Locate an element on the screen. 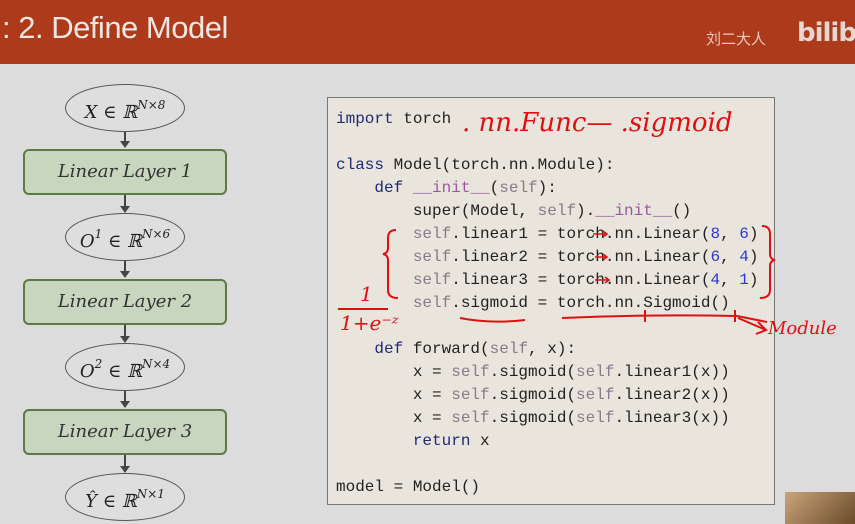 Image resolution: width=855 pixels, height=524 pixels. annotation-module: Module is located at coordinates (802, 328).